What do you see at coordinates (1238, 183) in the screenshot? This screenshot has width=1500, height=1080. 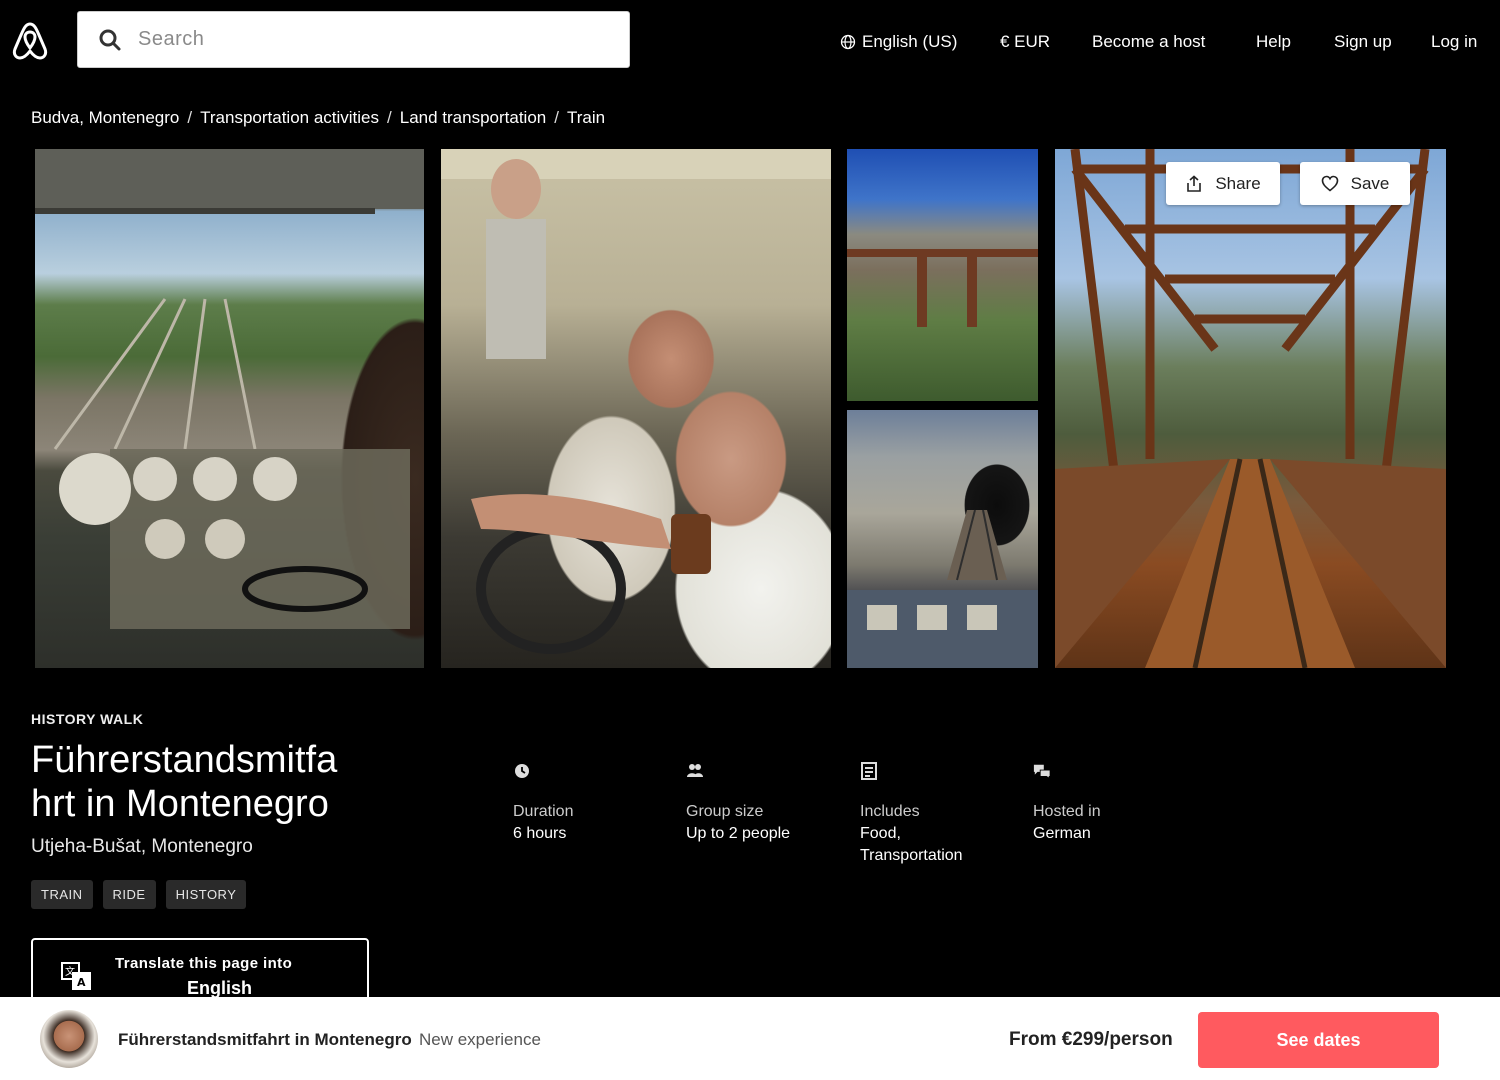 I see `share-label: Share` at bounding box center [1238, 183].